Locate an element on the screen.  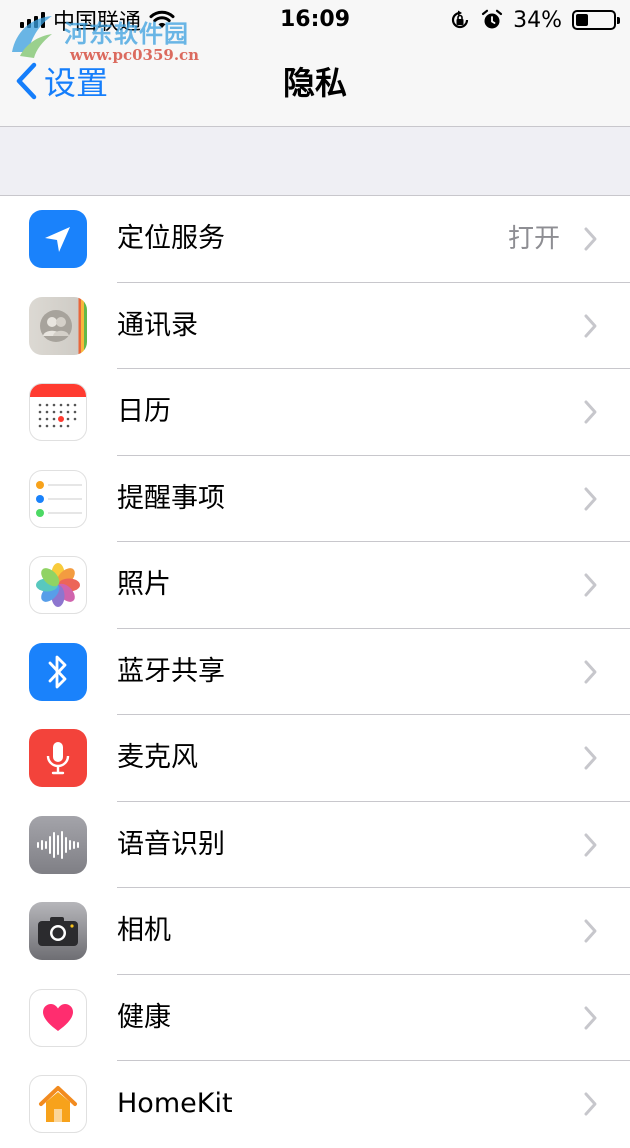
list-item-label: 麦克风 is located at coordinates (157, 757).